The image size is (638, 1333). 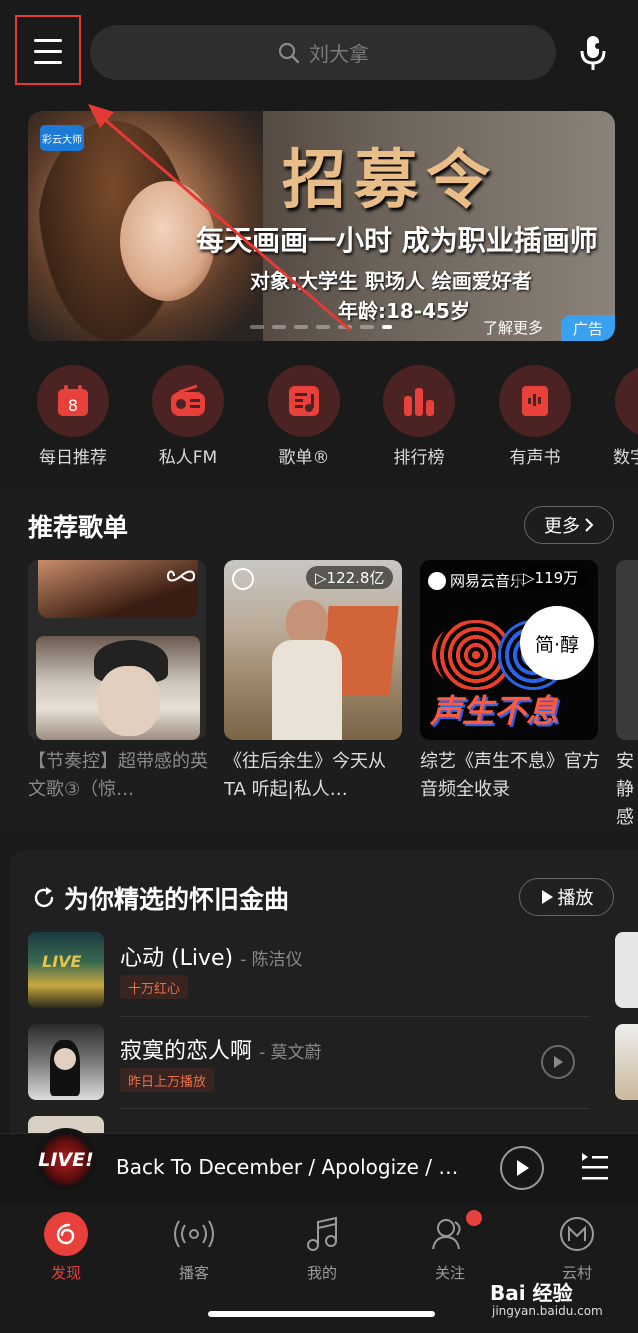 I want to click on tab-label: 关注, so click(x=449, y=1273).